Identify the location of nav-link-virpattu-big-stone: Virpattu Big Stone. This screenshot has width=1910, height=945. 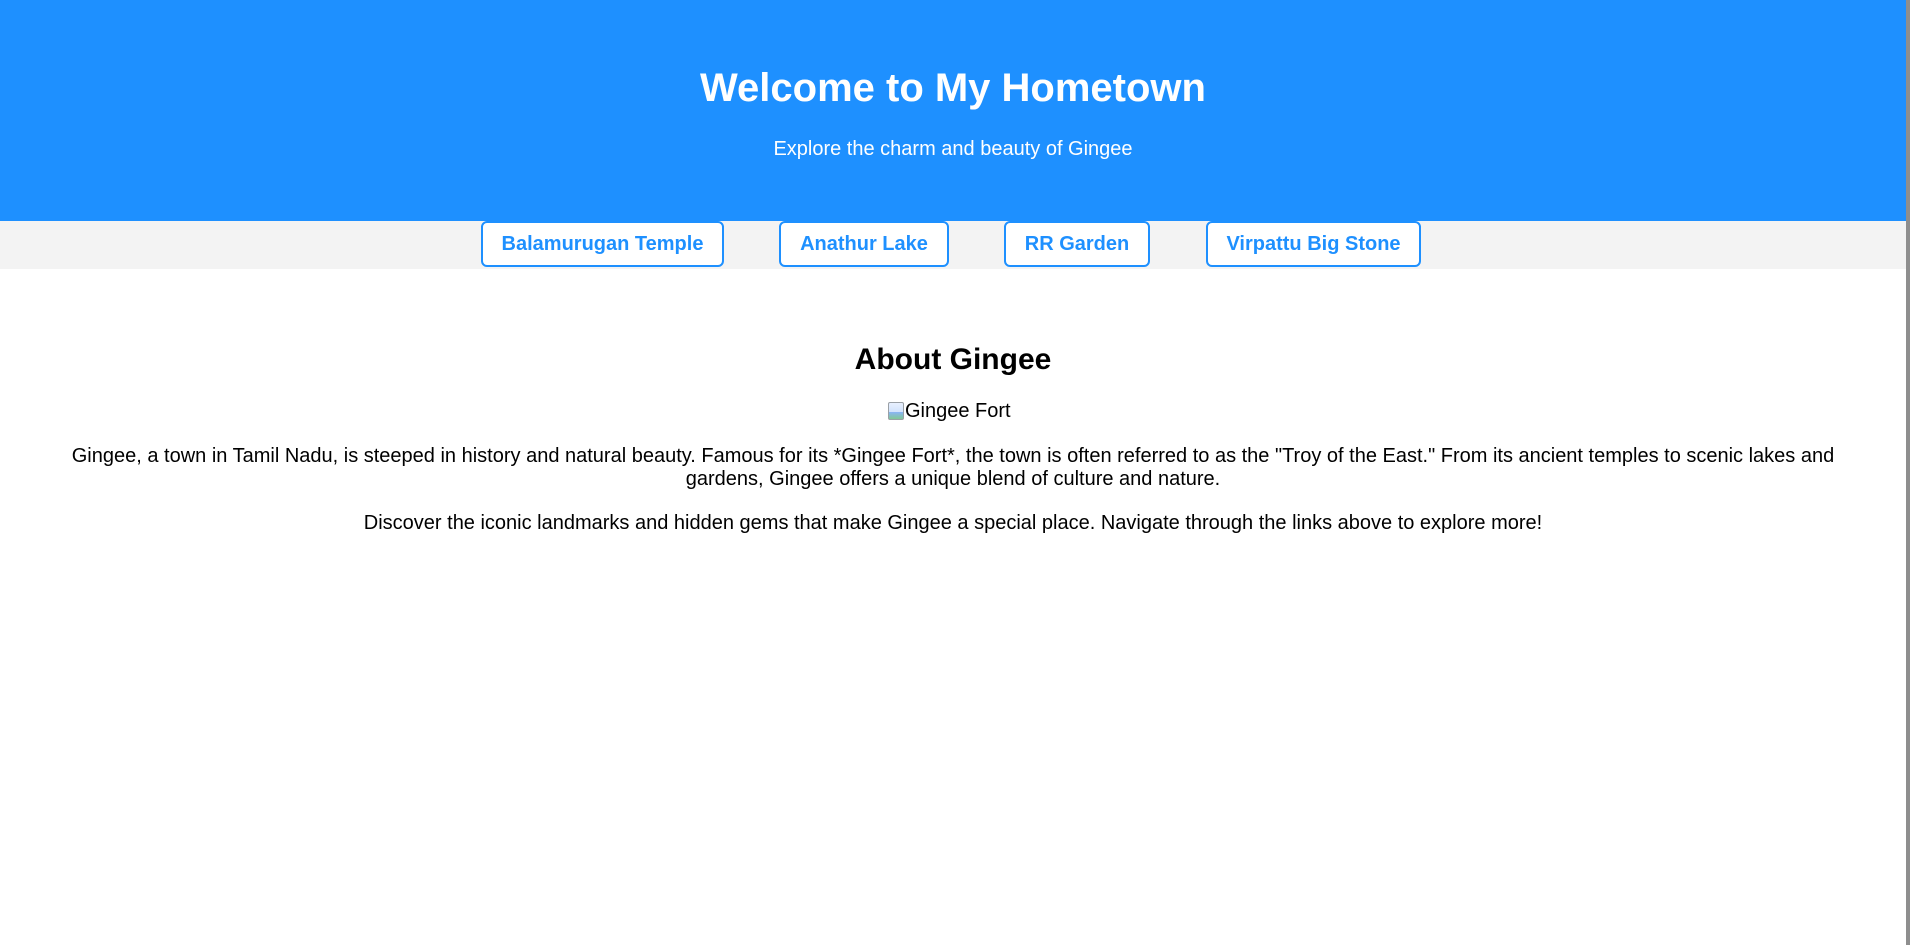
(1313, 244).